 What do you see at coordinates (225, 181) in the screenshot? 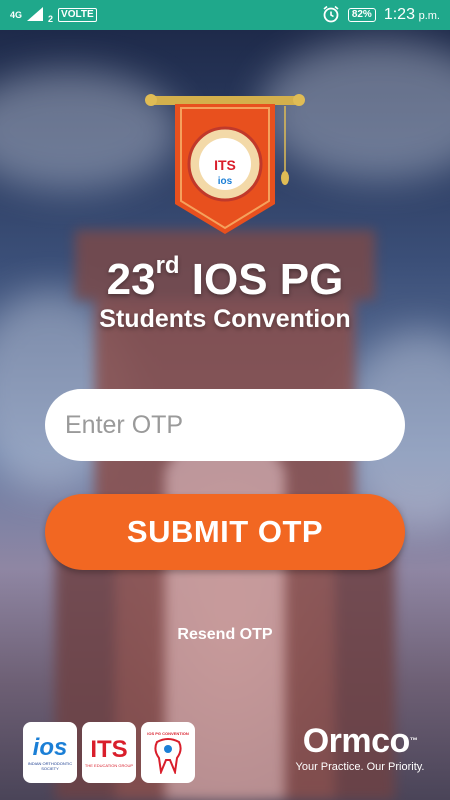
I see `svg-text: ios` at bounding box center [225, 181].